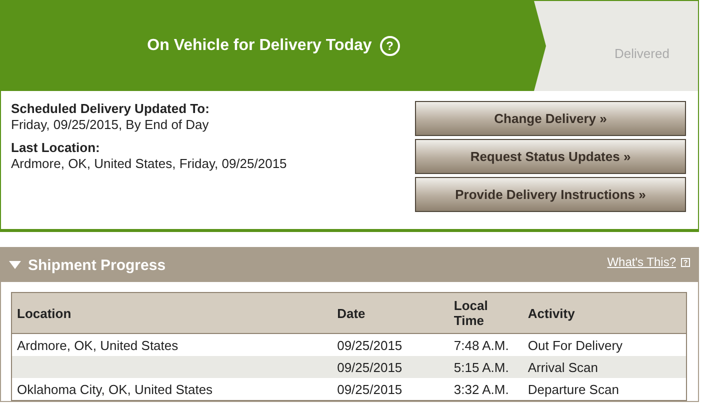 The width and height of the screenshot is (701, 413). Describe the element at coordinates (563, 367) in the screenshot. I see `table-cell: Arrival Scan` at that location.